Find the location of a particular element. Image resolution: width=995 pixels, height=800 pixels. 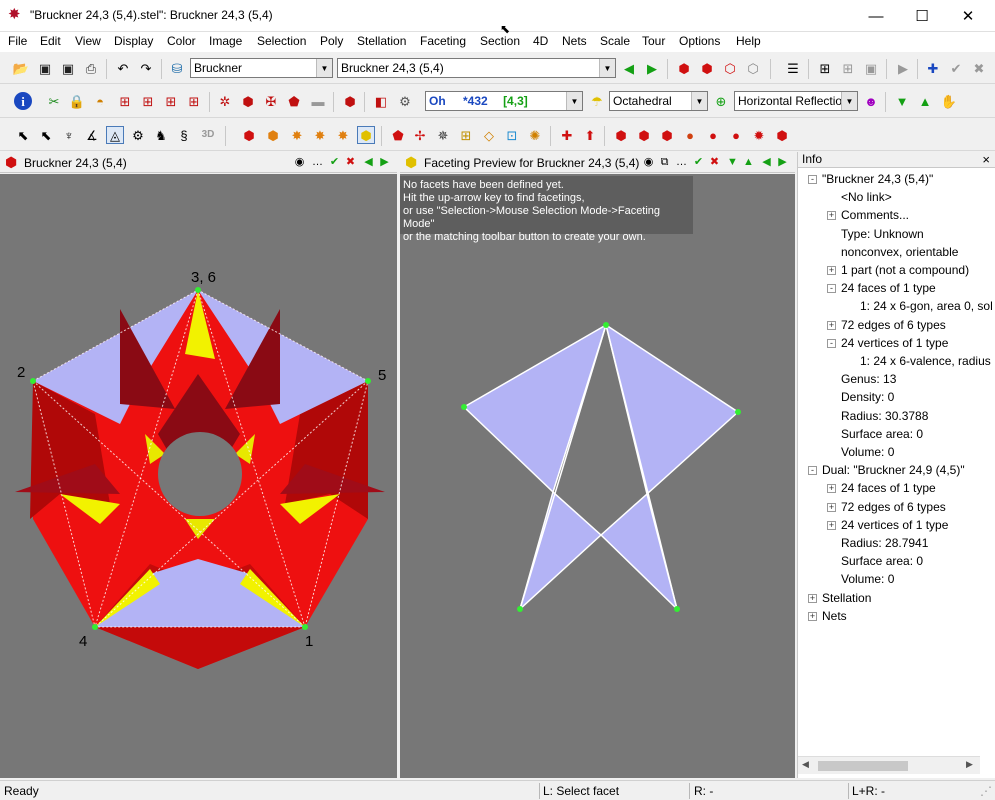

resize-grip-icon: ⋰ is located at coordinates (986, 791).